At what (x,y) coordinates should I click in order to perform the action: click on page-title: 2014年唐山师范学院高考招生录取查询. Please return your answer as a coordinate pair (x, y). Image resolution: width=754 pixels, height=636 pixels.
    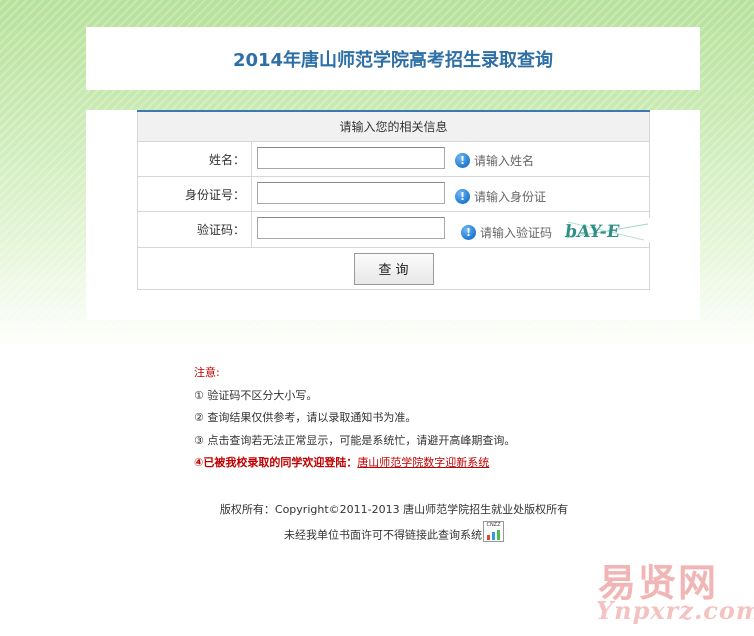
    Looking at the image, I should click on (393, 60).